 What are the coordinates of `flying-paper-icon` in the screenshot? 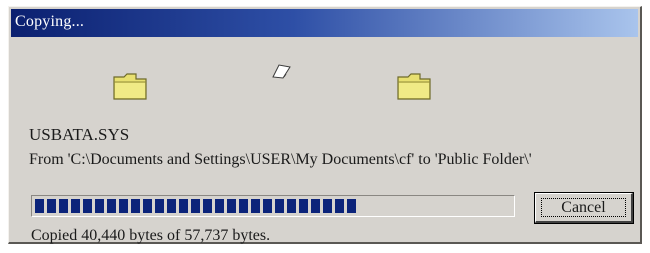 It's located at (281, 71).